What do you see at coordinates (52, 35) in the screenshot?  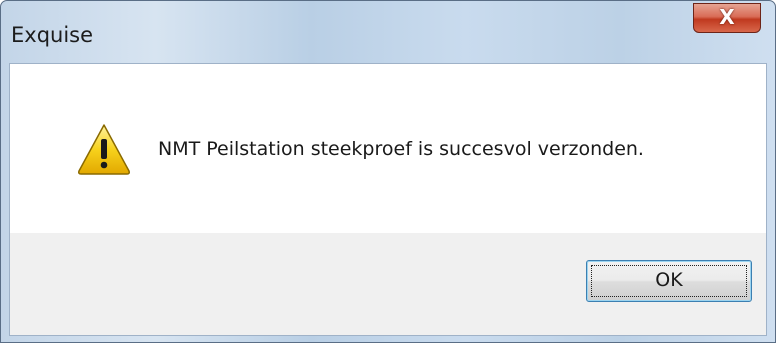 I see `window-title: Exquise` at bounding box center [52, 35].